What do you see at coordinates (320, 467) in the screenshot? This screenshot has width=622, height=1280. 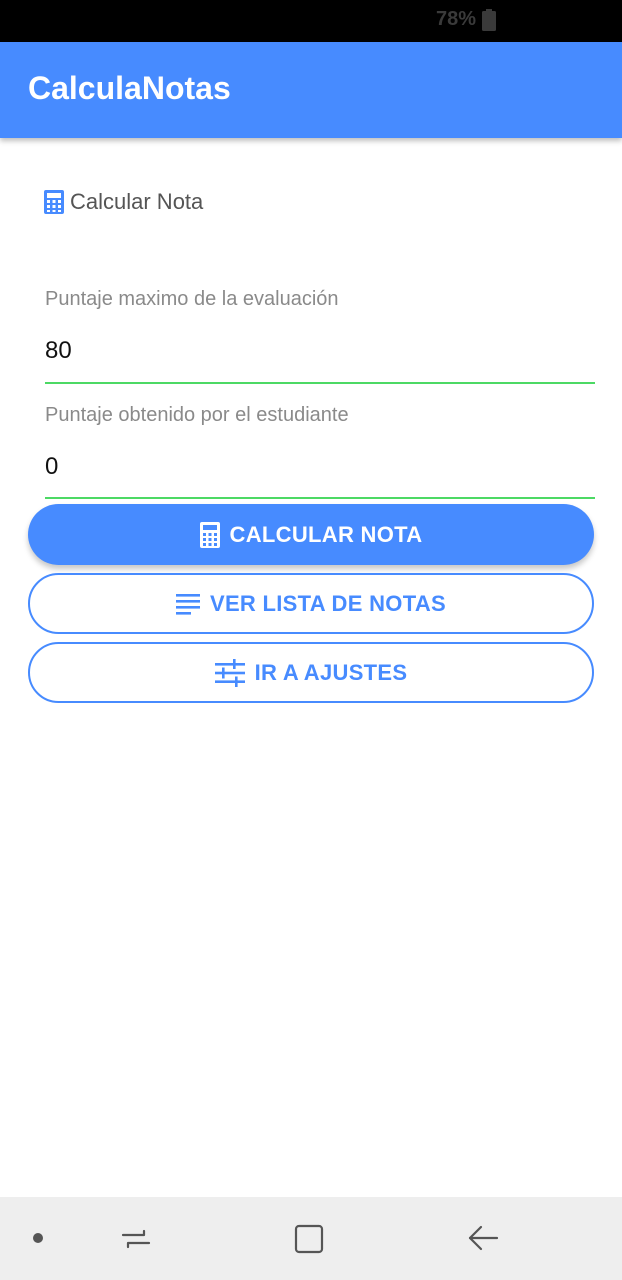 I see `obtained-score-input` at bounding box center [320, 467].